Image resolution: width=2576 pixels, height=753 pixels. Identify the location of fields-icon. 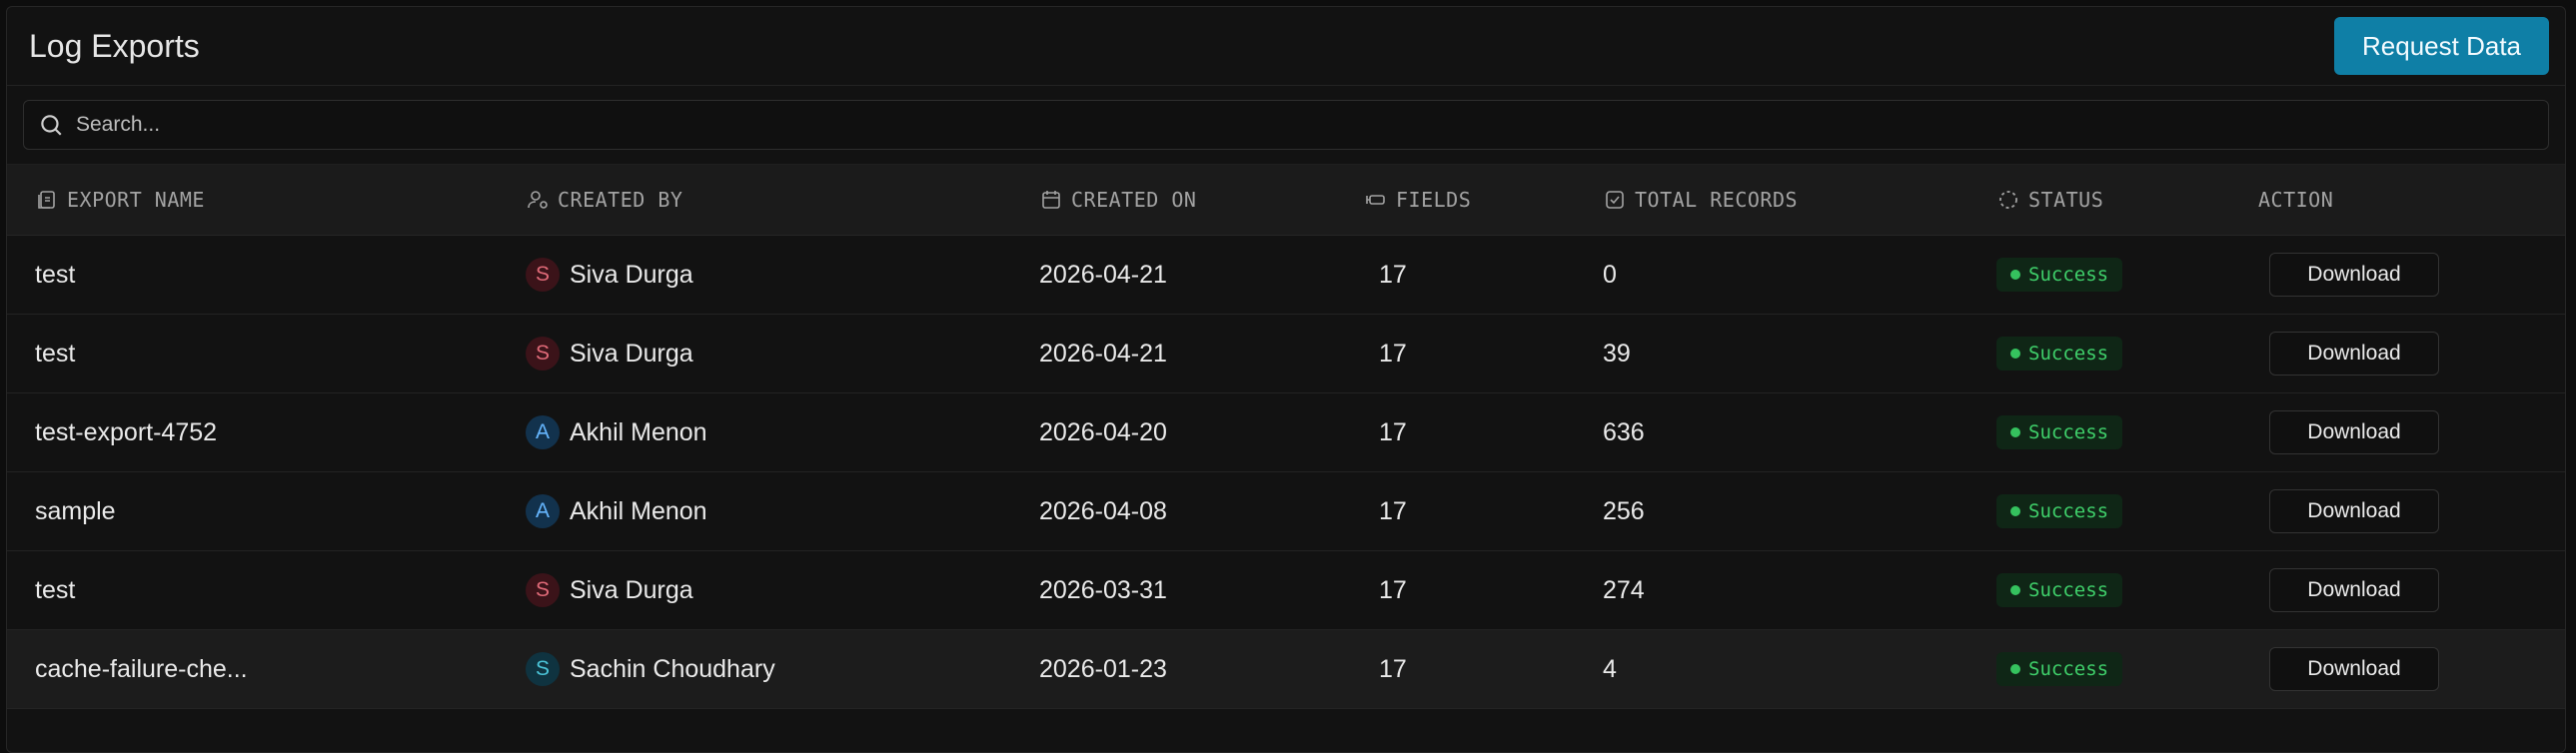
(1375, 200).